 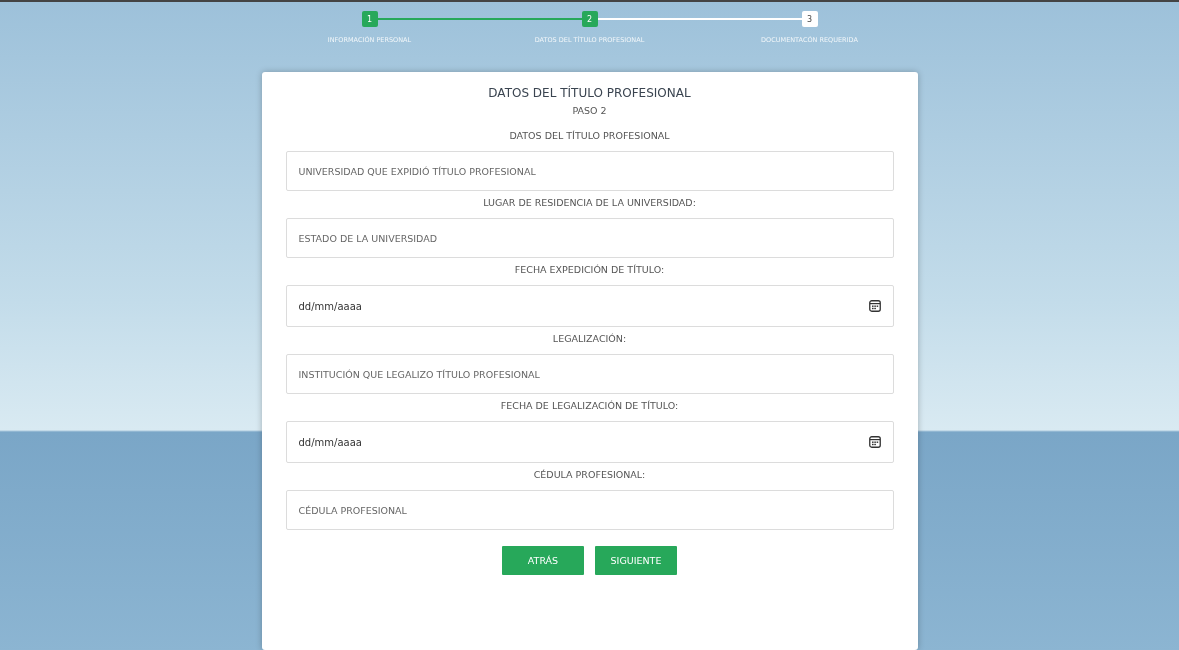 I want to click on step-caption: PASO 2, so click(x=589, y=110).